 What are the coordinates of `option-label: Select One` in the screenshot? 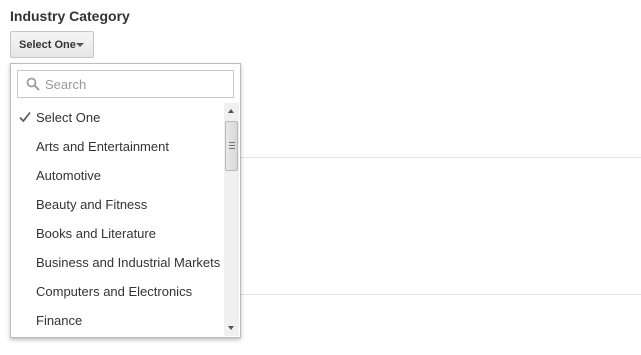 It's located at (68, 117).